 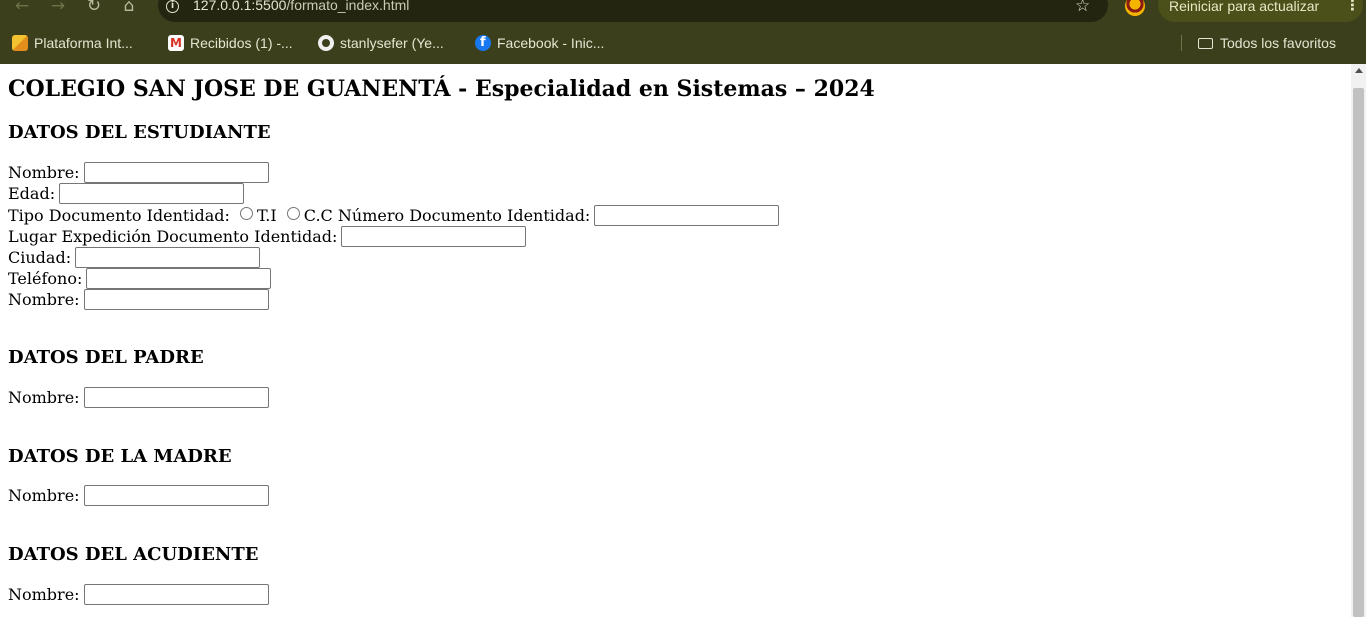 What do you see at coordinates (633, 11) in the screenshot?
I see `address-bar: i 127.0.0.1:5500/formato_index.html ☆` at bounding box center [633, 11].